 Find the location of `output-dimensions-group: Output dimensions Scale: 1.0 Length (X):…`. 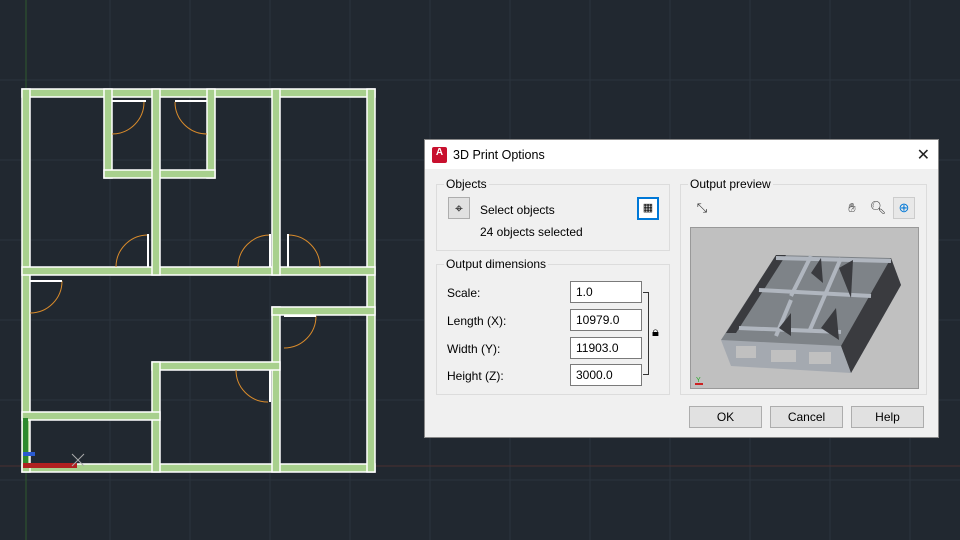

output-dimensions-group: Output dimensions Scale: 1.0 Length (X):… is located at coordinates (553, 326).